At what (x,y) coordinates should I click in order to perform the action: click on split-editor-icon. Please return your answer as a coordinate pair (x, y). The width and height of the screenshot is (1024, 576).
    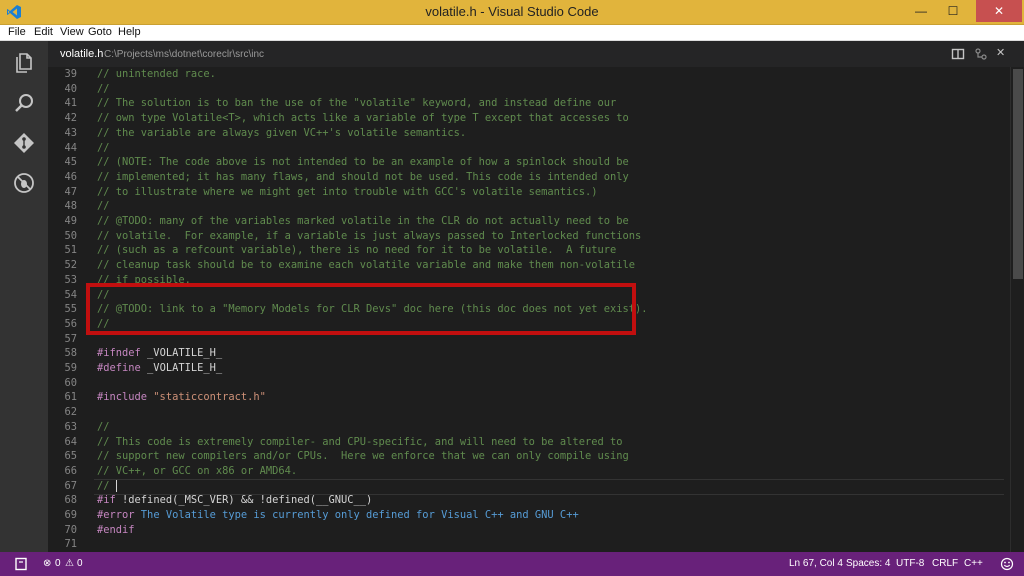
    Looking at the image, I should click on (958, 54).